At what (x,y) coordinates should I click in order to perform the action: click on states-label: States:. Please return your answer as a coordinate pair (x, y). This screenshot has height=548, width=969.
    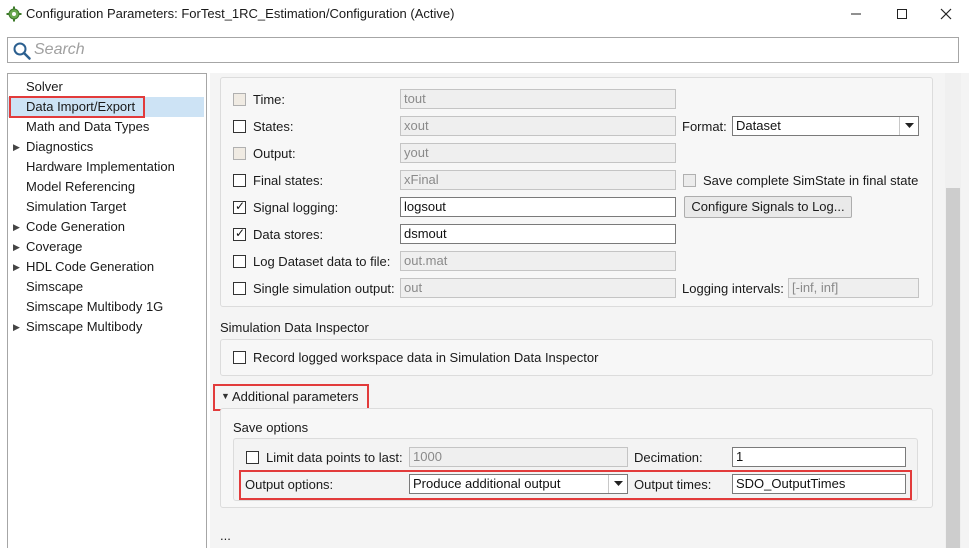
    Looking at the image, I should click on (273, 126).